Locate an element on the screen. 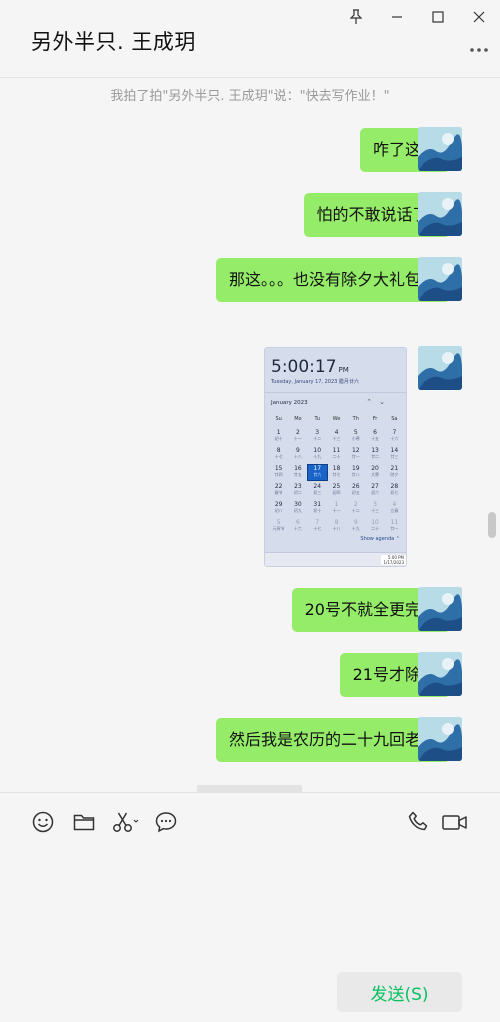 The height and width of the screenshot is (1022, 500). calendar-lunar-date: 十五 is located at coordinates (375, 438).